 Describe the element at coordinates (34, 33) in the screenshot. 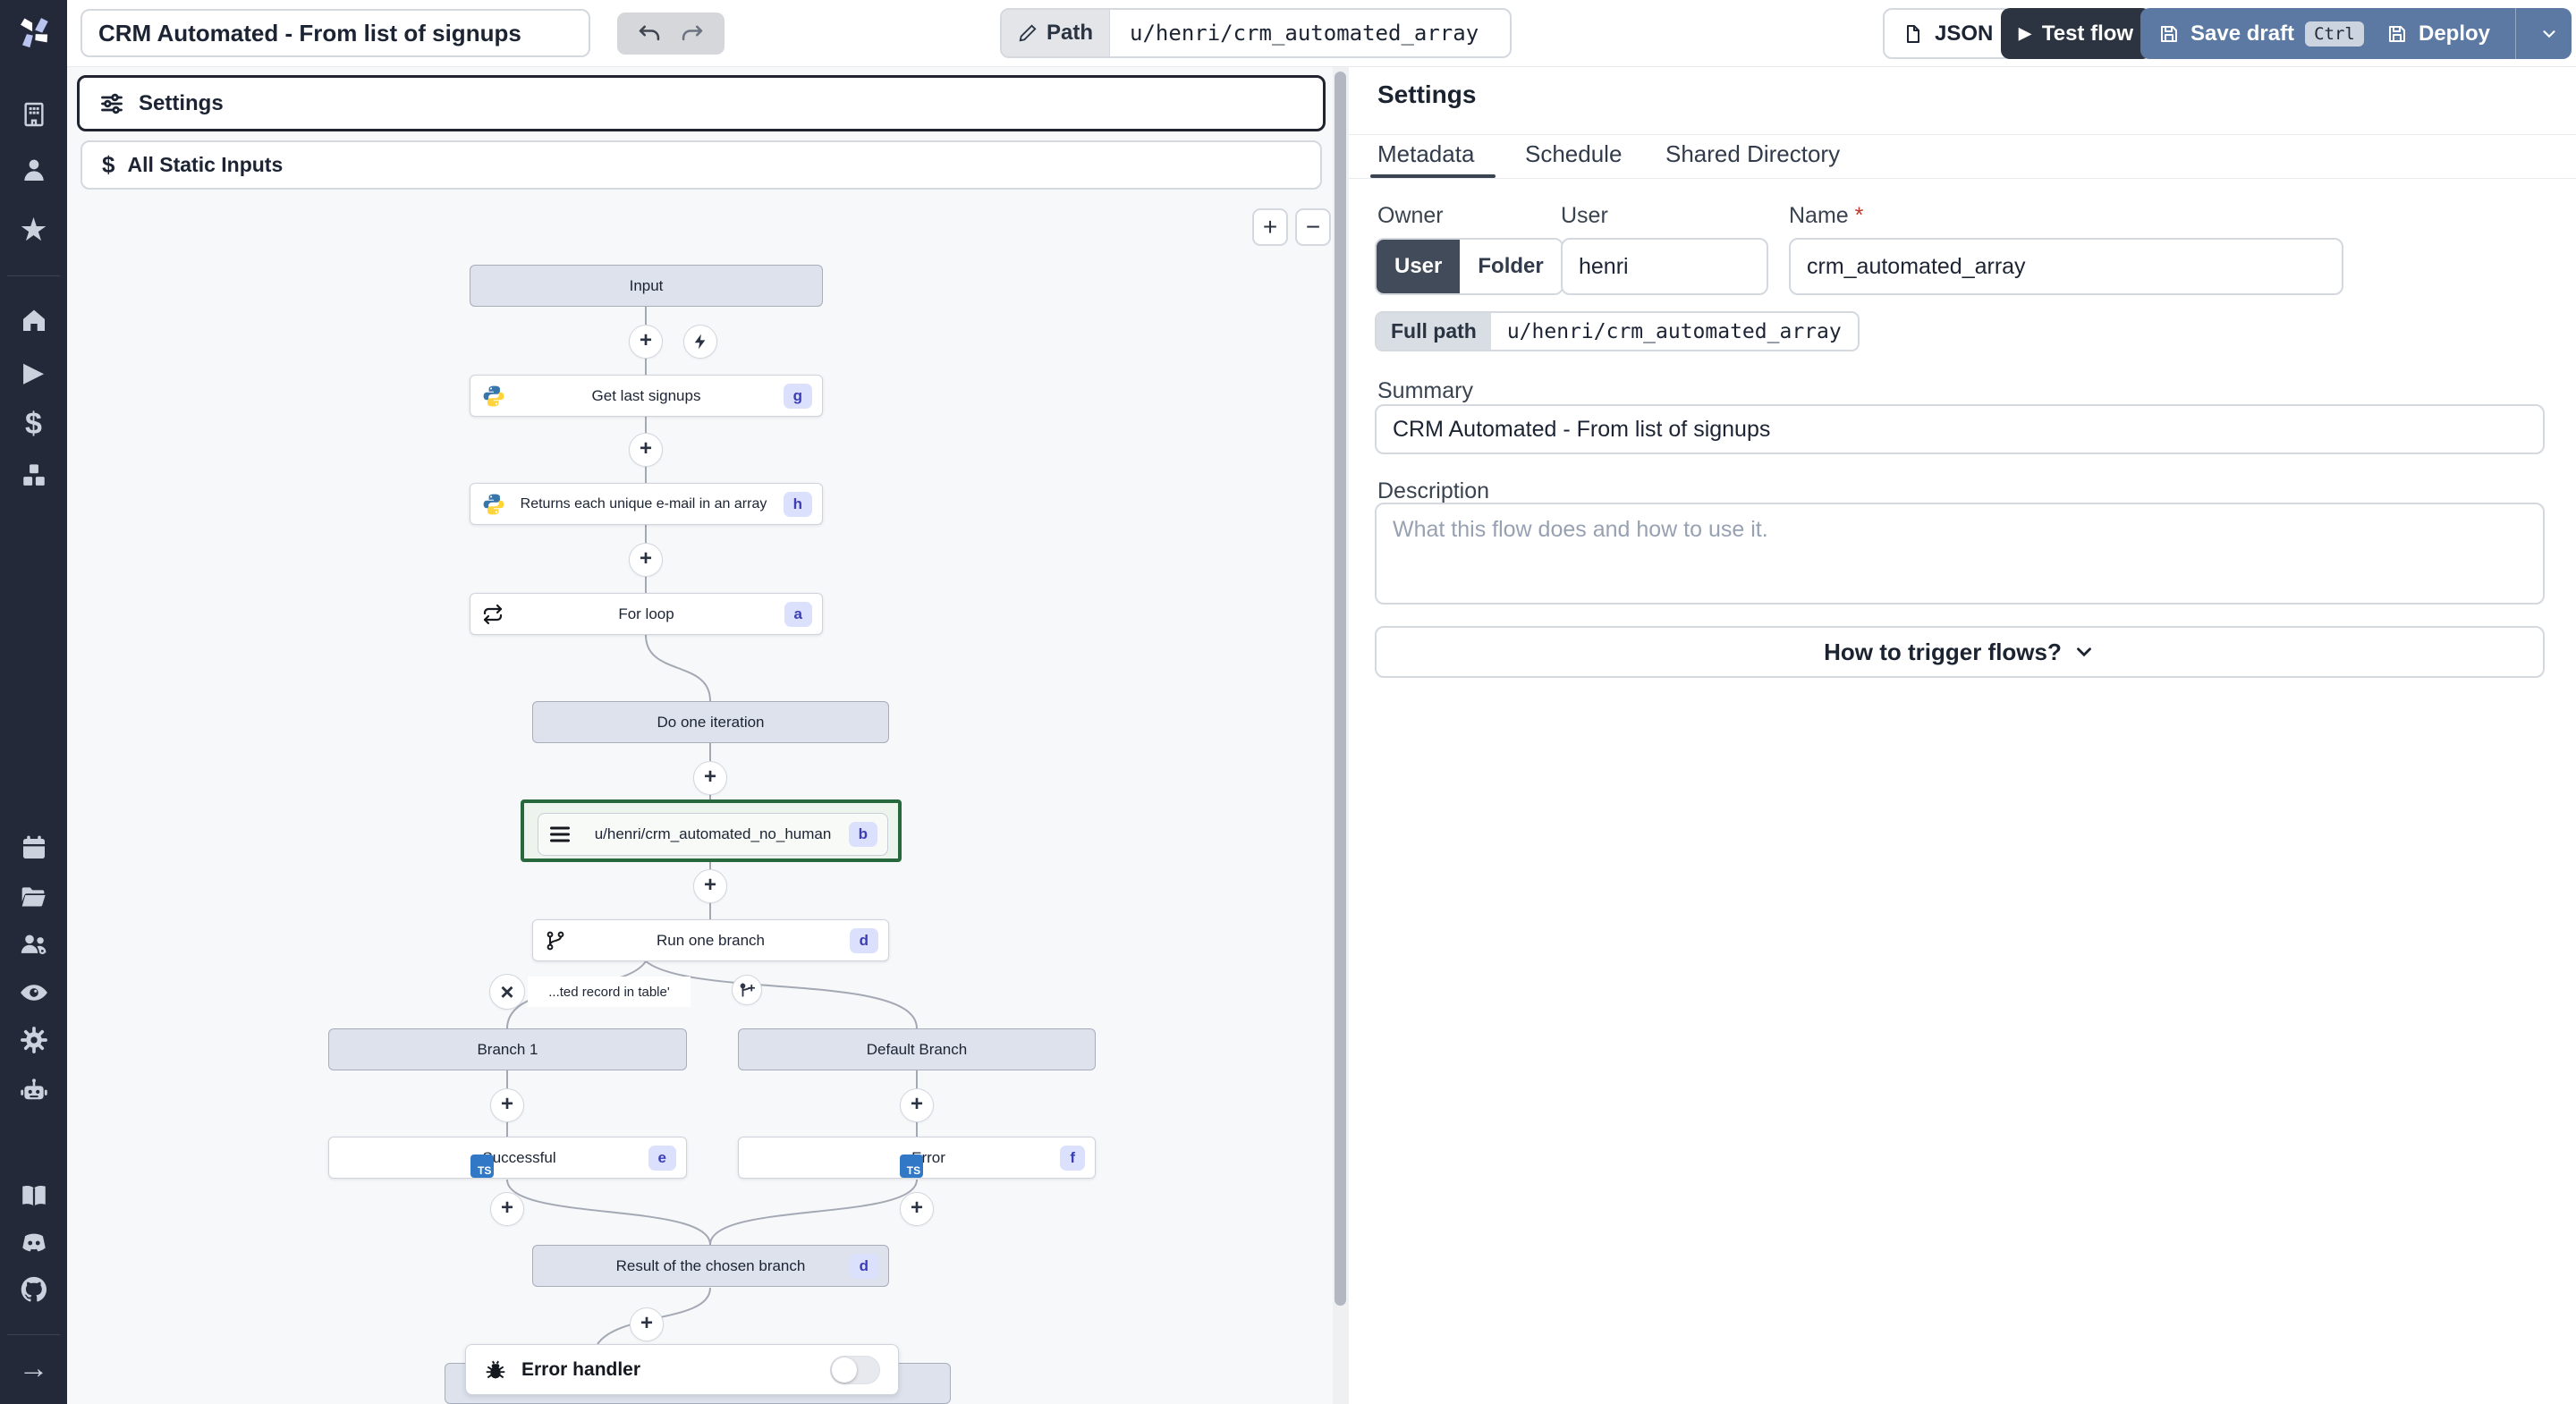

I see `windmill-logo` at that location.